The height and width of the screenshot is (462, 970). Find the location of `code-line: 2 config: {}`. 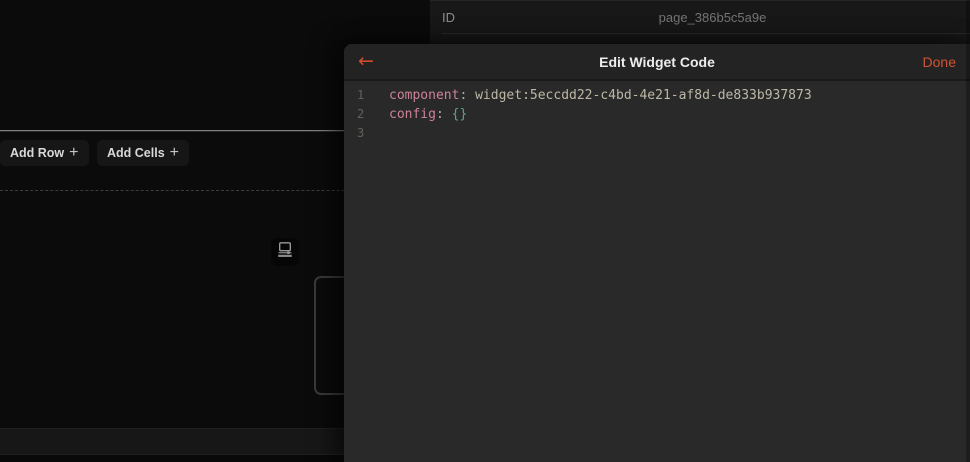

code-line: 2 config: {} is located at coordinates (657, 114).